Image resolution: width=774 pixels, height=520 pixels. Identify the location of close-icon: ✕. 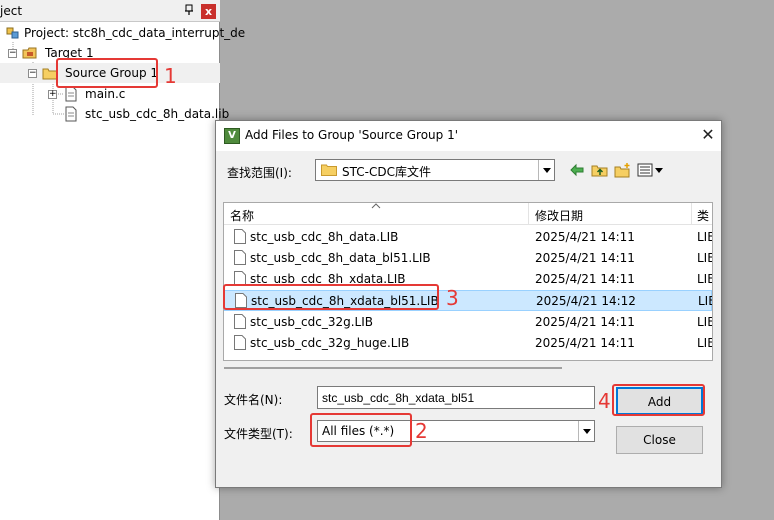
(708, 135).